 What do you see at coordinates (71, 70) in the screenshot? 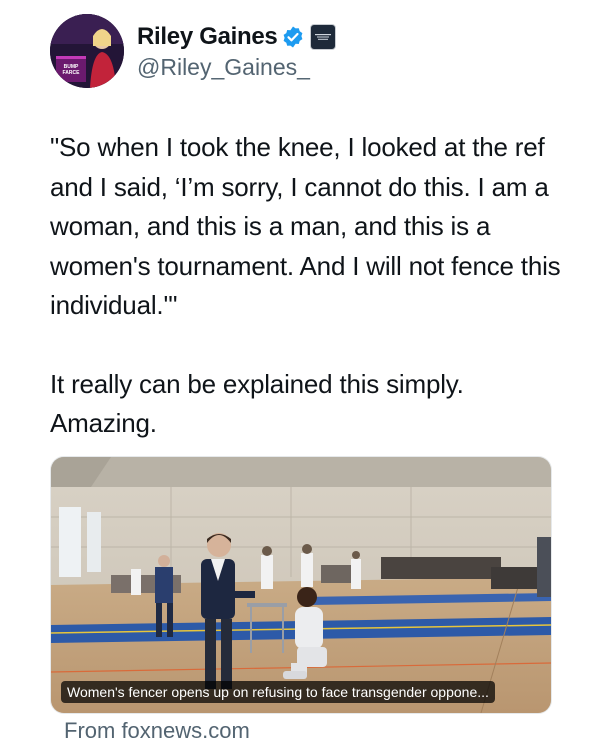
I see `avatar-sign-text: BUMP FARCE` at bounding box center [71, 70].